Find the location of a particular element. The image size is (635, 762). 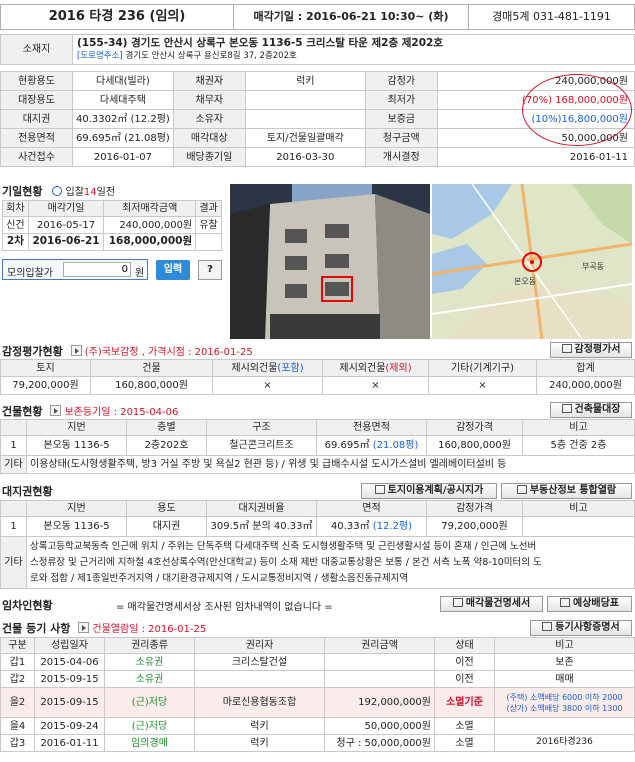

info-label: 채권자 is located at coordinates (209, 81).